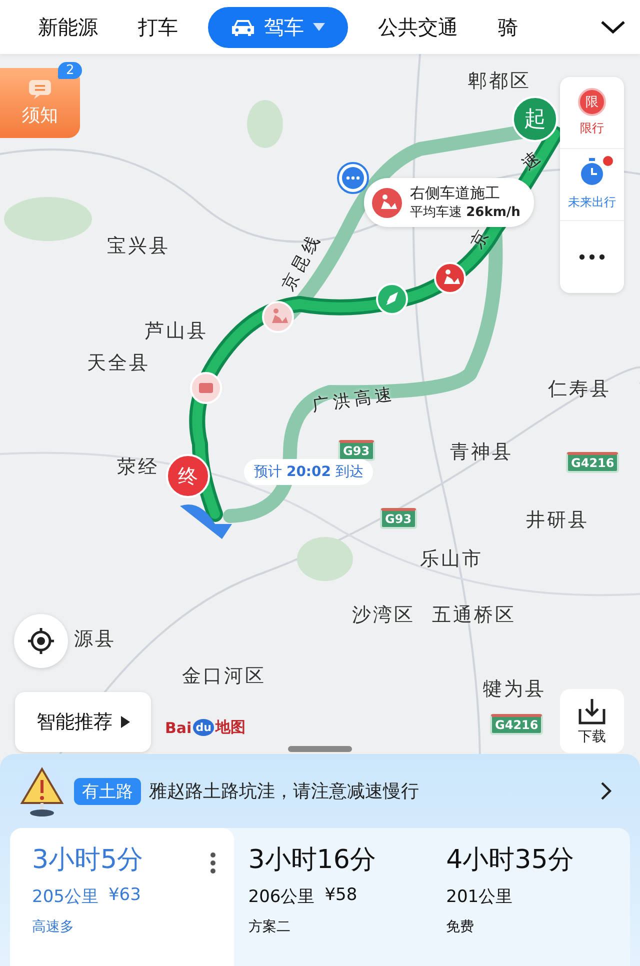 This screenshot has width=640, height=966. I want to click on chevron-down-icon, so click(613, 27).